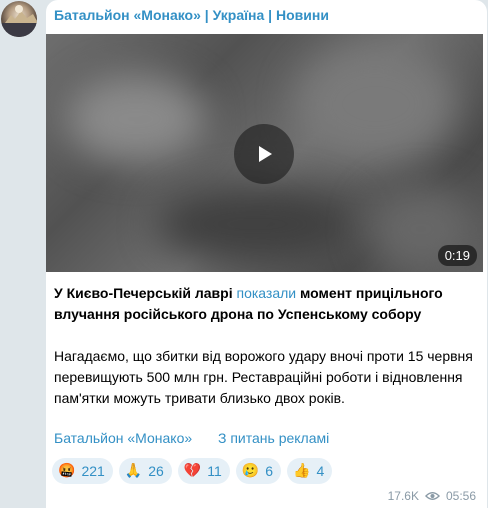 The height and width of the screenshot is (508, 488). What do you see at coordinates (156, 471) in the screenshot?
I see `reaction-count: 26` at bounding box center [156, 471].